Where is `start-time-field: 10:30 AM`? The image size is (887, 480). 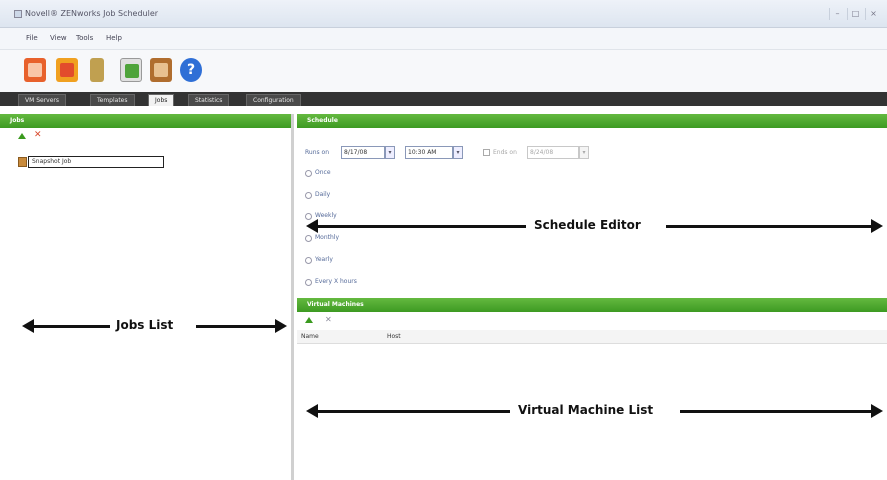 start-time-field: 10:30 AM is located at coordinates (429, 152).